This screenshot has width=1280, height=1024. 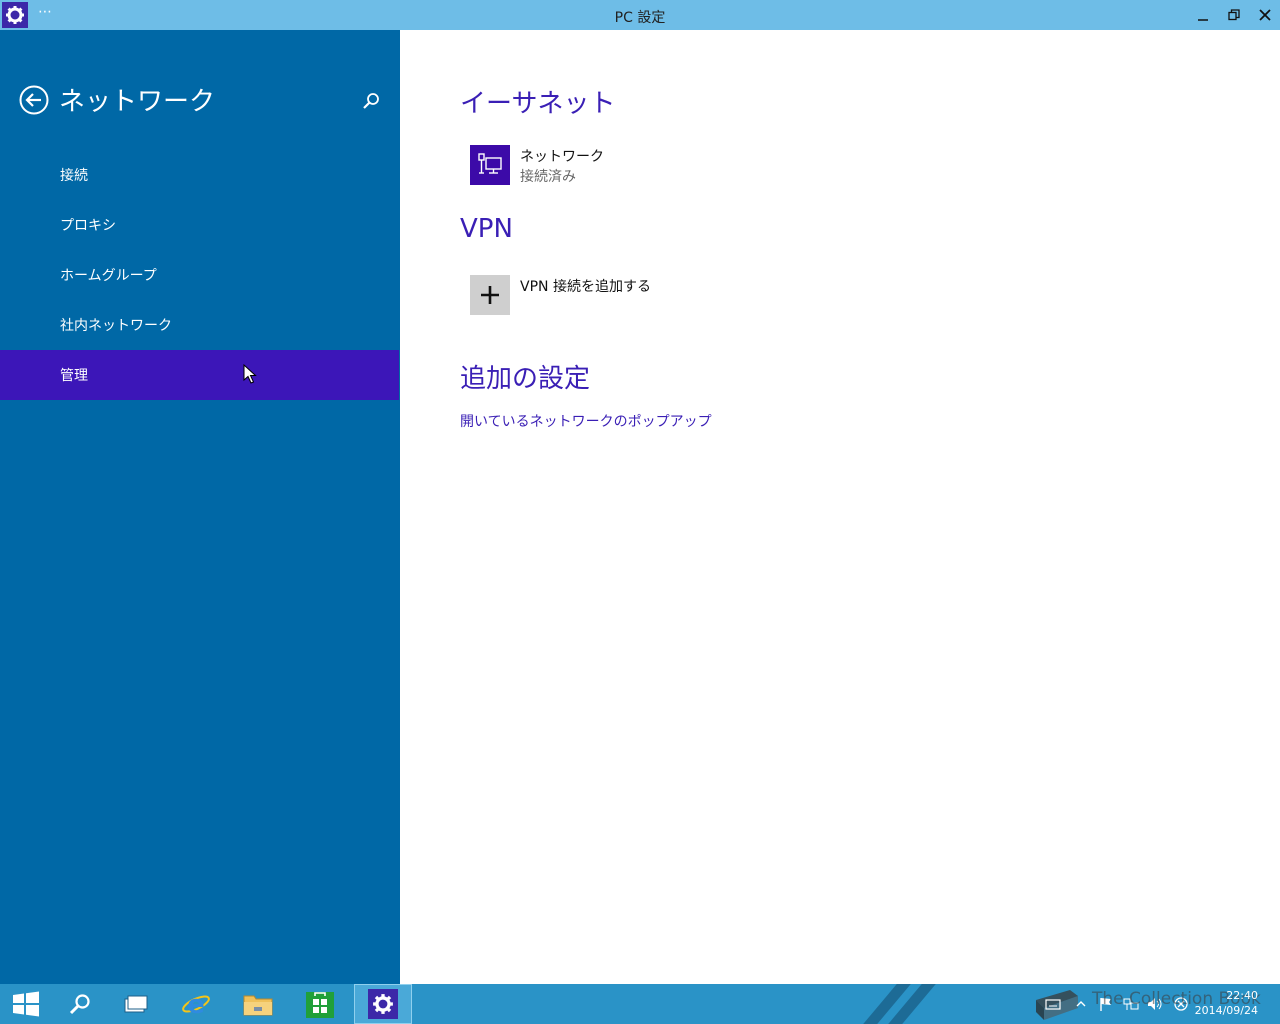 I want to click on sidebar-item-label: プロキシ, so click(x=88, y=226).